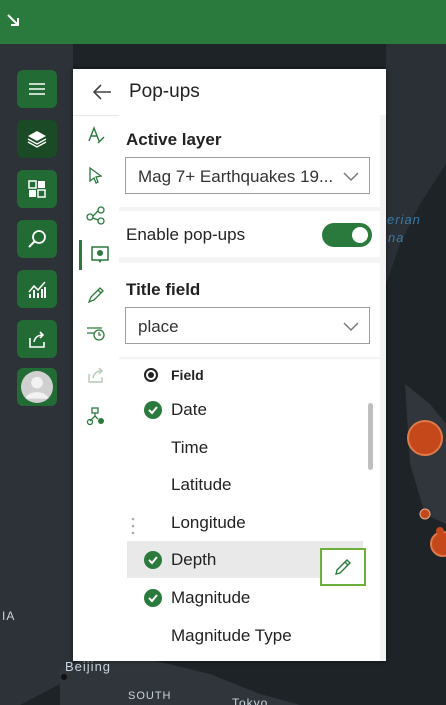 The width and height of the screenshot is (446, 705). What do you see at coordinates (13, 20) in the screenshot?
I see `expand-icon` at bounding box center [13, 20].